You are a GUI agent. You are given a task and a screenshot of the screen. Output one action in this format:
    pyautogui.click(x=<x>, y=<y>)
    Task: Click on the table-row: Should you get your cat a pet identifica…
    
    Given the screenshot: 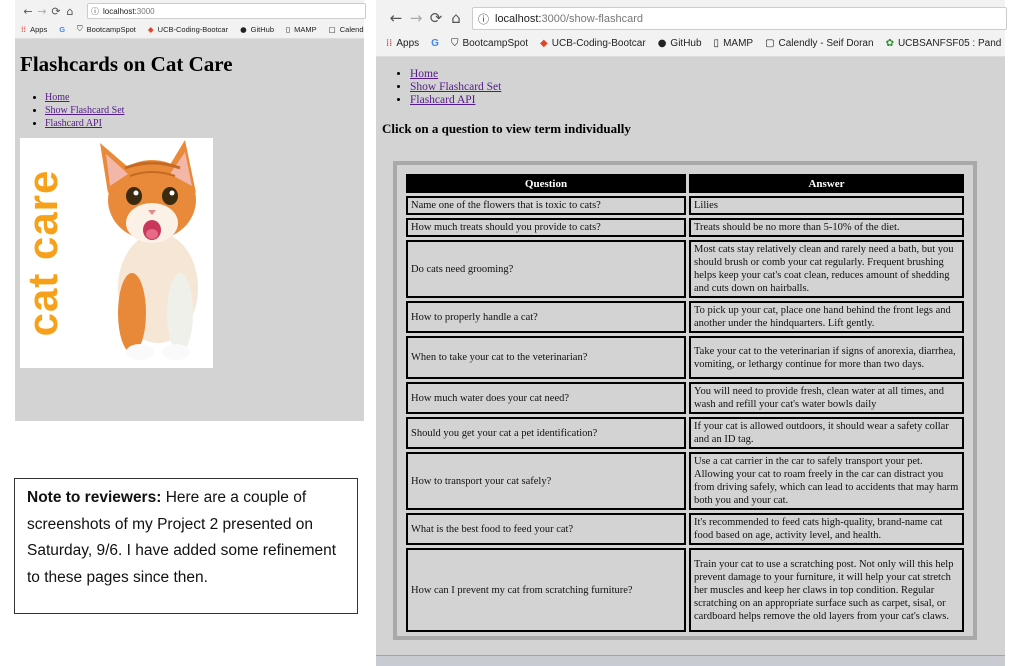 What is the action you would take?
    pyautogui.click(x=685, y=433)
    